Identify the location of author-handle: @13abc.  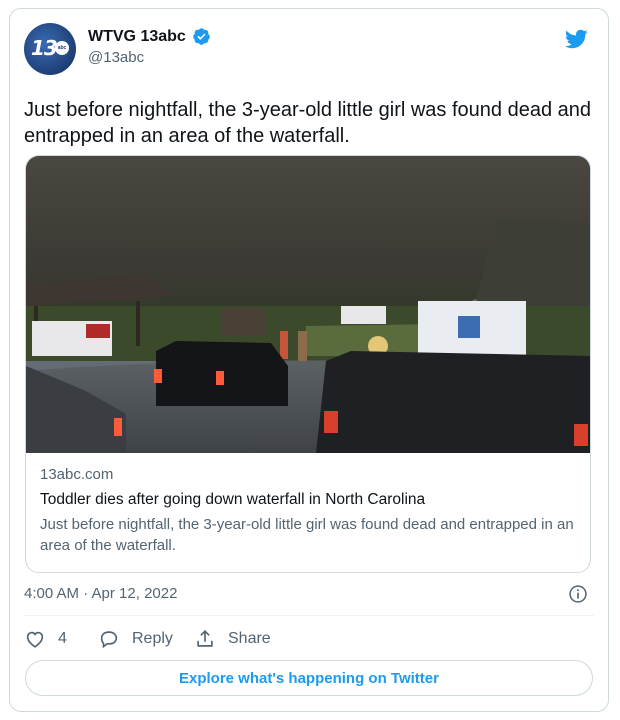
(149, 57).